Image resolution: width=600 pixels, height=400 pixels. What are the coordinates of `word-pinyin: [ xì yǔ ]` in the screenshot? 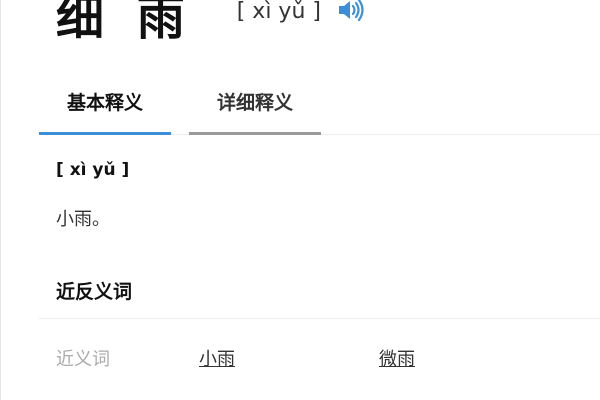 It's located at (278, 12).